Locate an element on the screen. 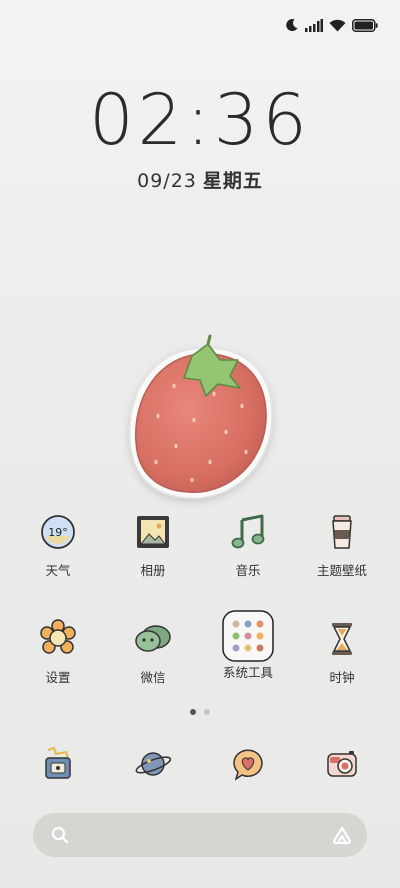  search-icon is located at coordinates (60, 835).